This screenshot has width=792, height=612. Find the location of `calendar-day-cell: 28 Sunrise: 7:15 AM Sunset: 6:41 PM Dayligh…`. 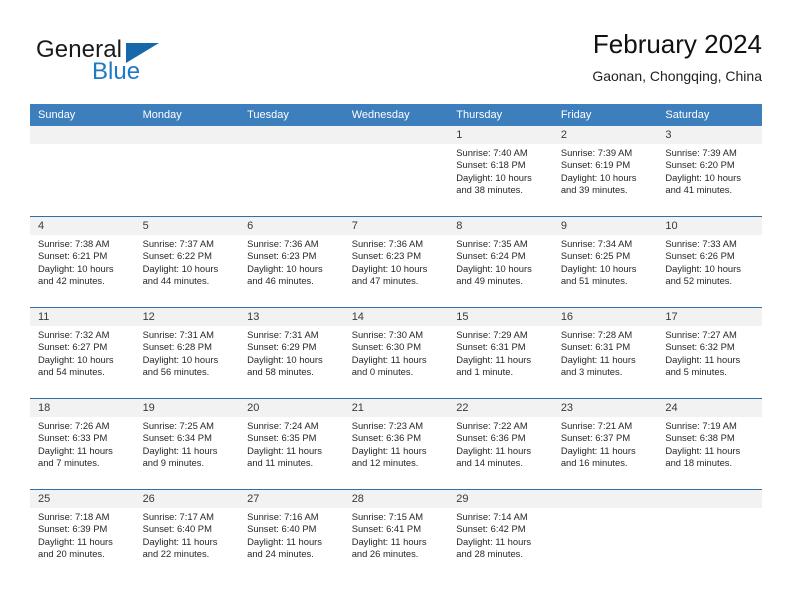

calendar-day-cell: 28 Sunrise: 7:15 AM Sunset: 6:41 PM Dayligh… is located at coordinates (396, 534).